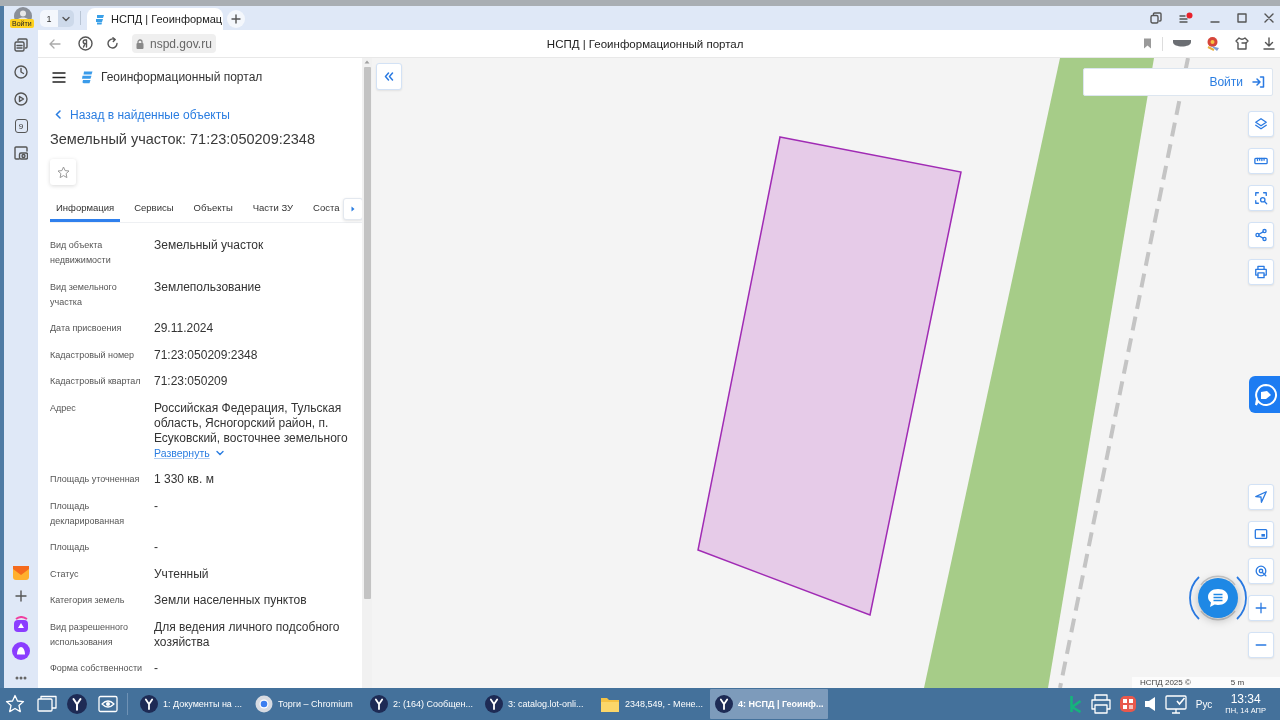 This screenshot has height=720, width=1280. What do you see at coordinates (21, 624) in the screenshot?
I see `app-tile-icon` at bounding box center [21, 624].